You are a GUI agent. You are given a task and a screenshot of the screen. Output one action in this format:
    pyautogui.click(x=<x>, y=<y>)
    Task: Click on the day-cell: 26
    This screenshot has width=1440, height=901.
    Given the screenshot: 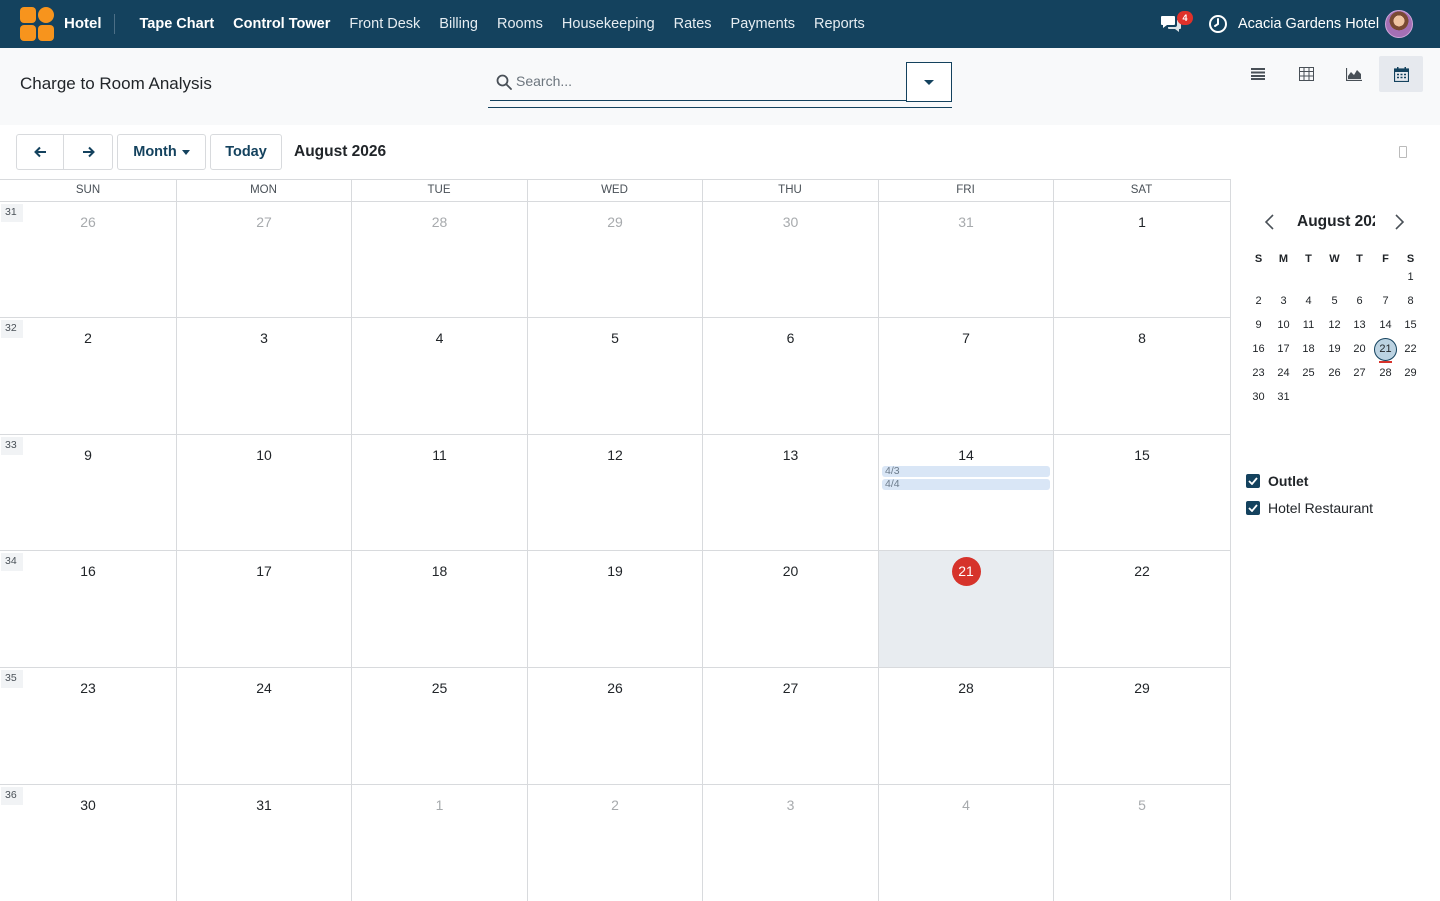 What is the action you would take?
    pyautogui.click(x=88, y=260)
    